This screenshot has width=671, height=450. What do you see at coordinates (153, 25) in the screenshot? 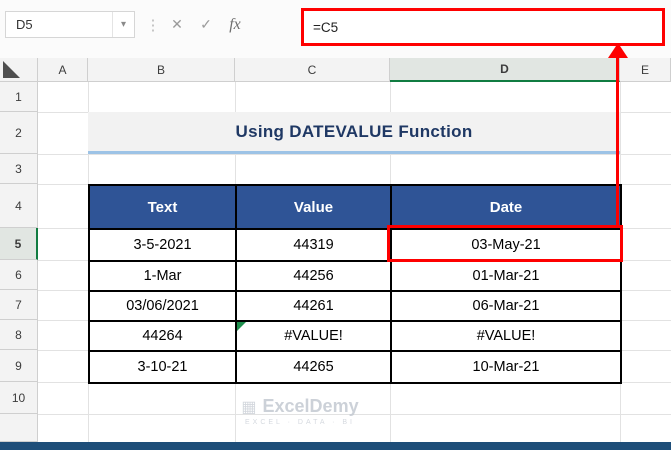
I see `more-options-icon: ⋮` at bounding box center [153, 25].